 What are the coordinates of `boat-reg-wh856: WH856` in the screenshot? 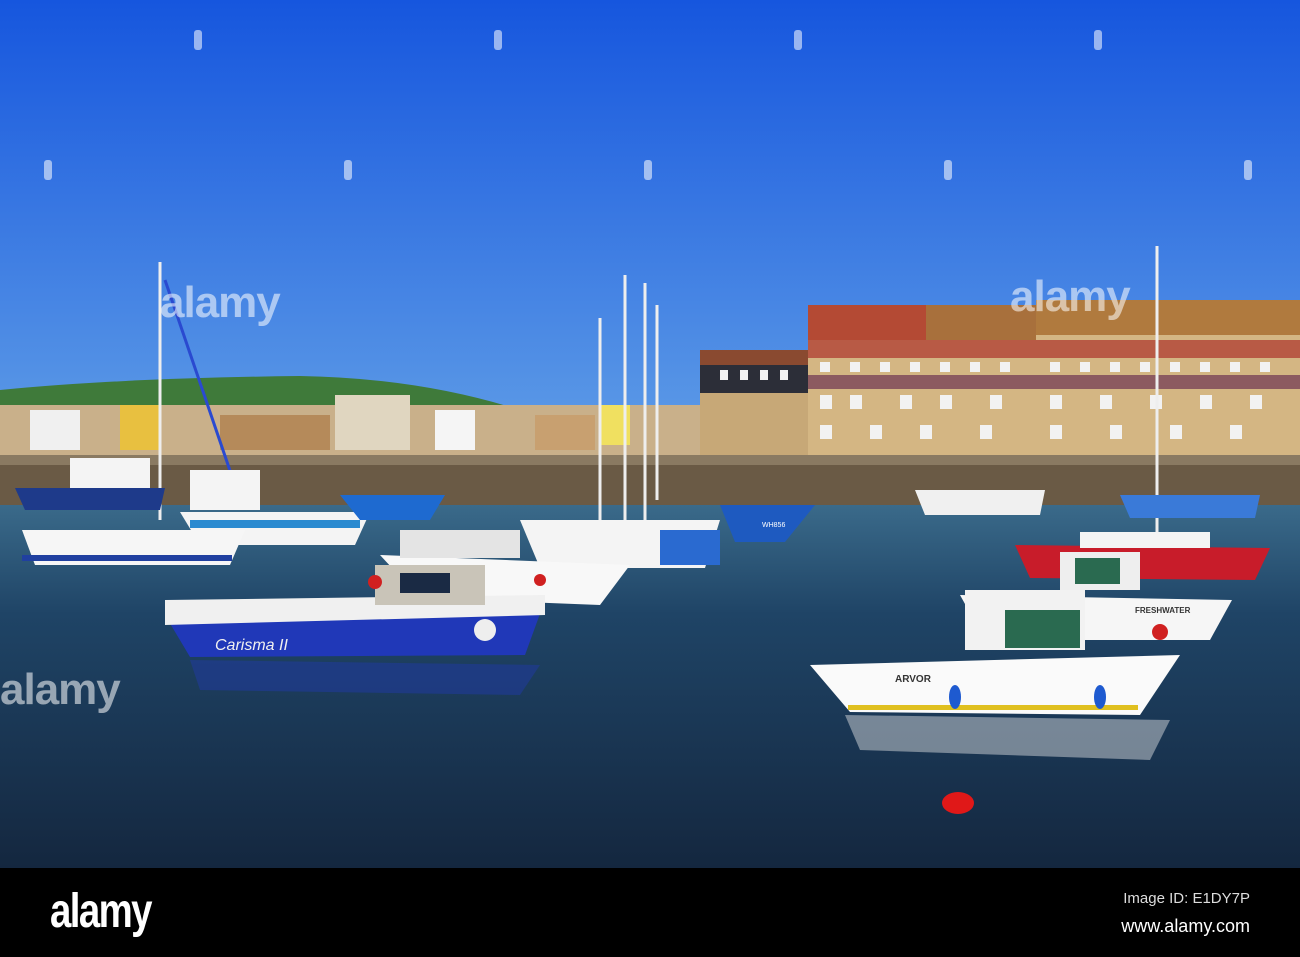 It's located at (773, 525).